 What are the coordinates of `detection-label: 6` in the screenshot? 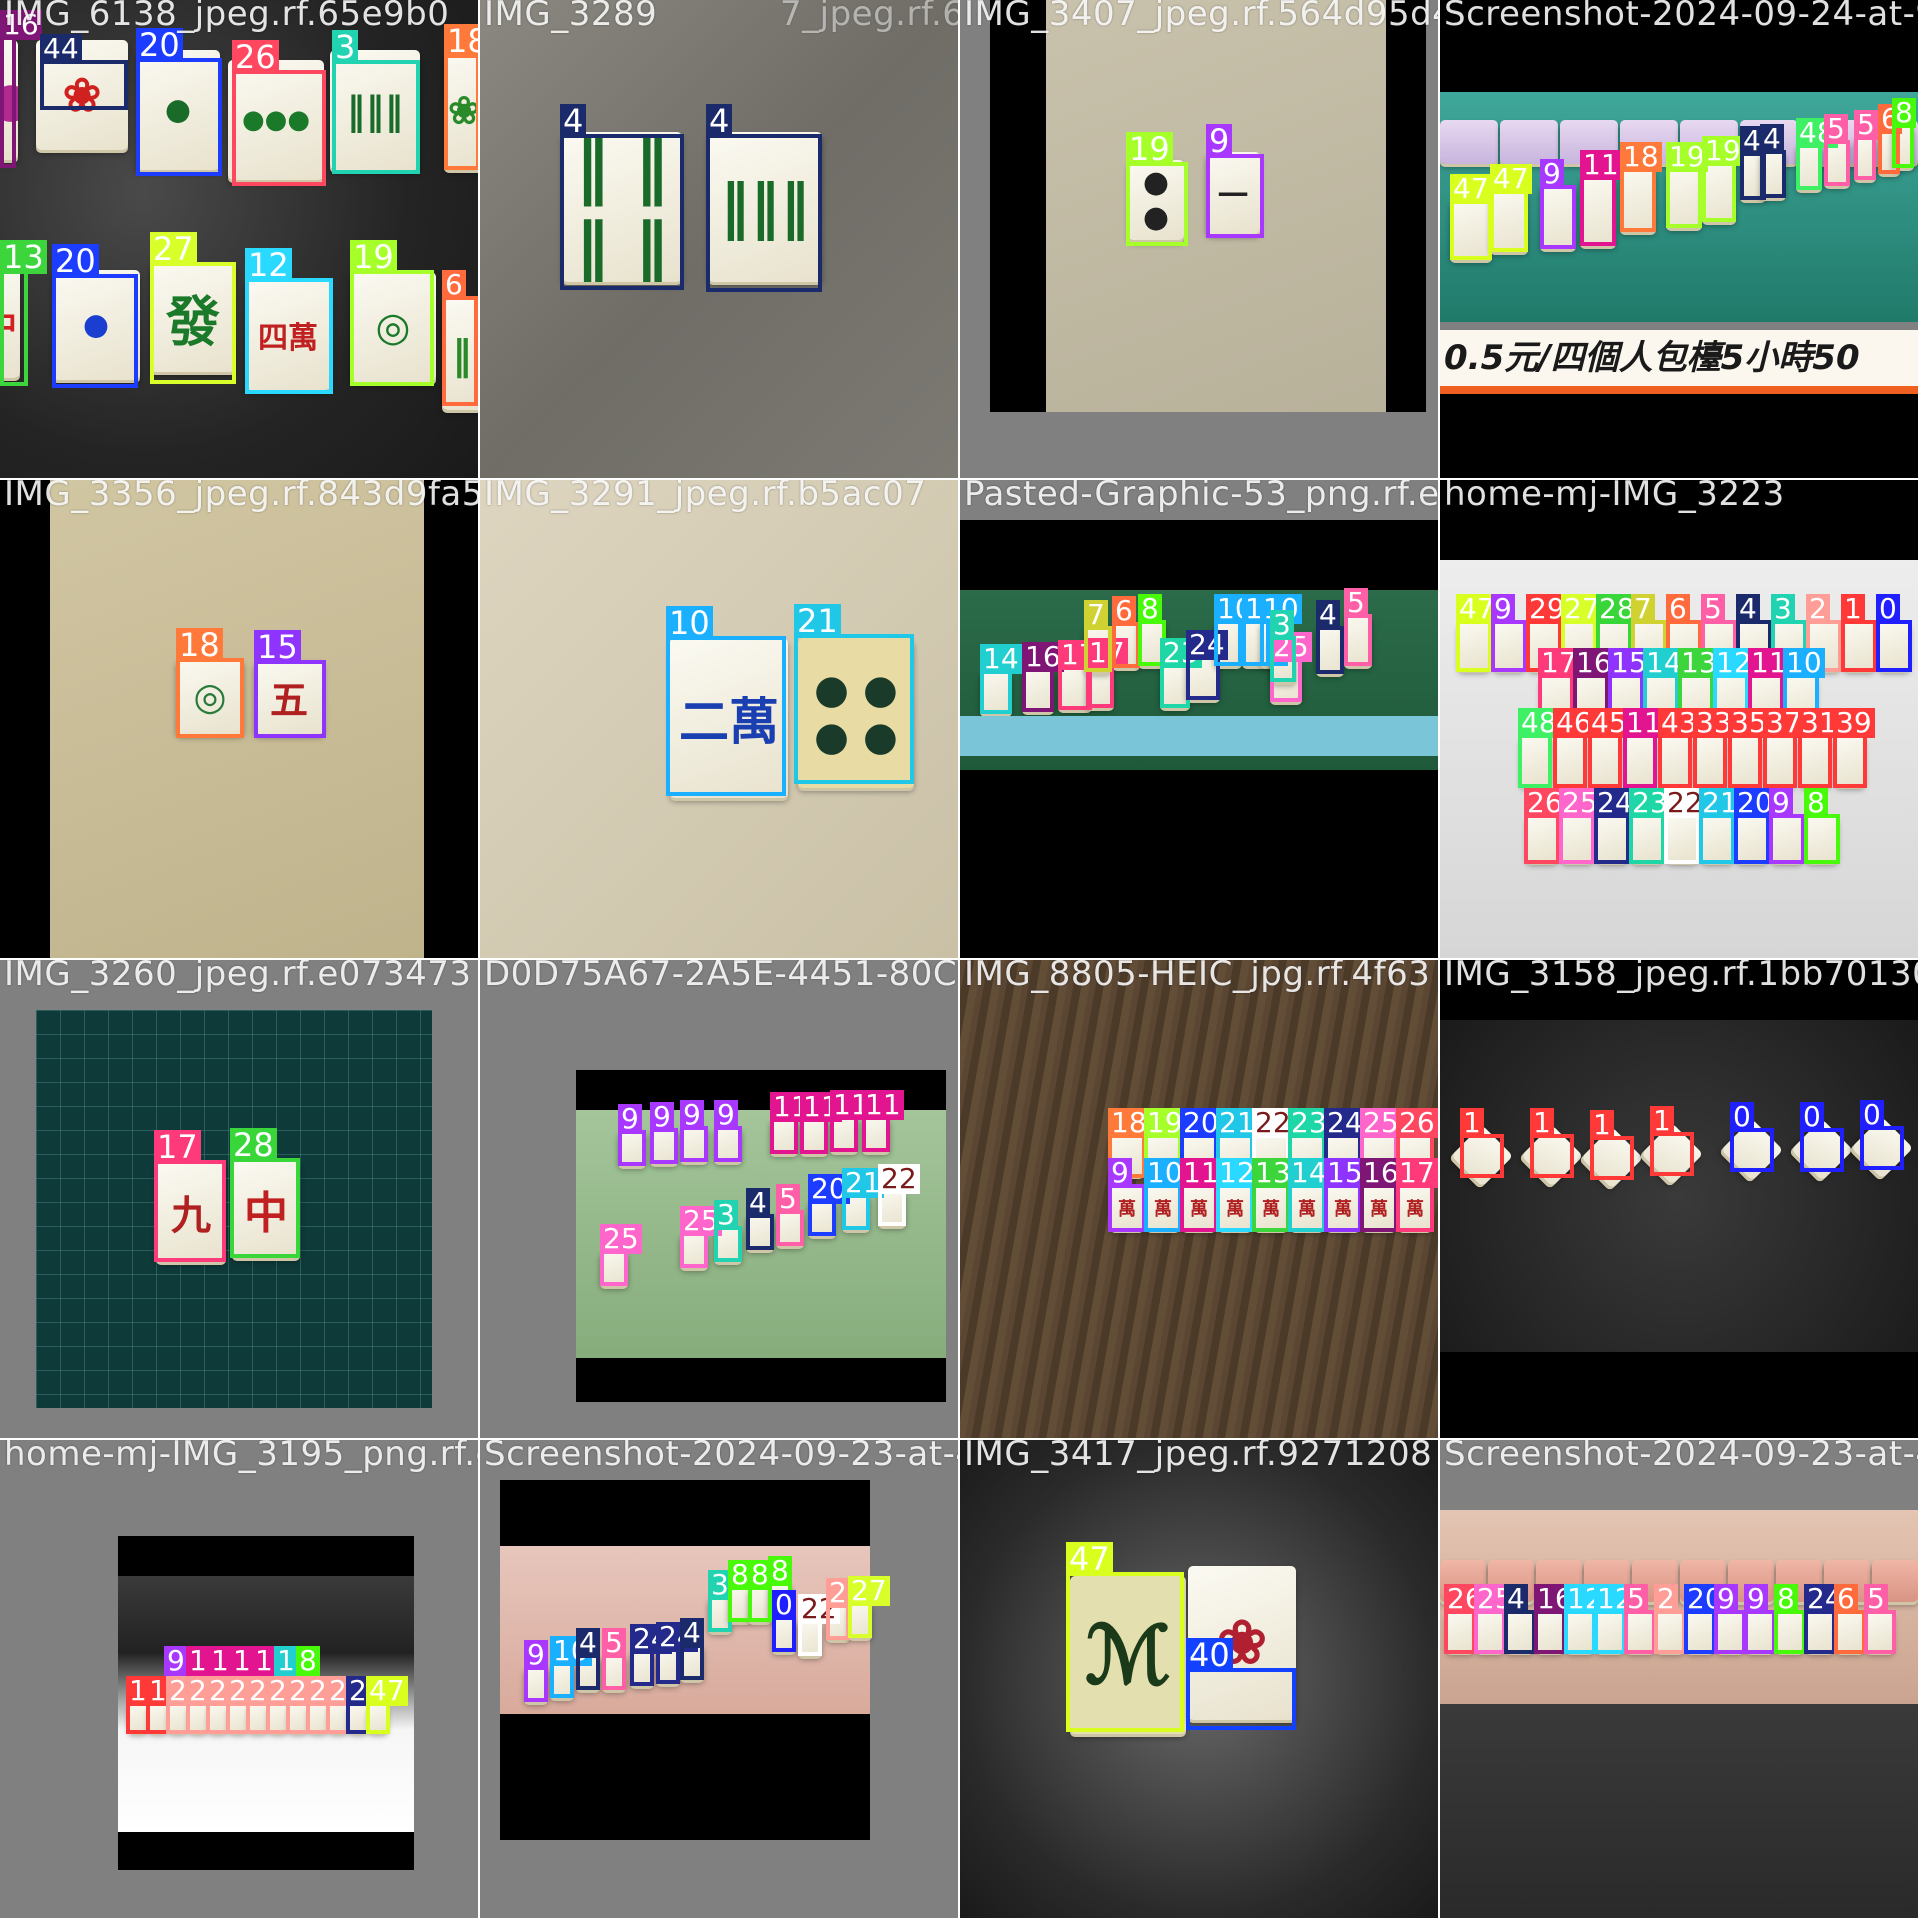 It's located at (454, 285).